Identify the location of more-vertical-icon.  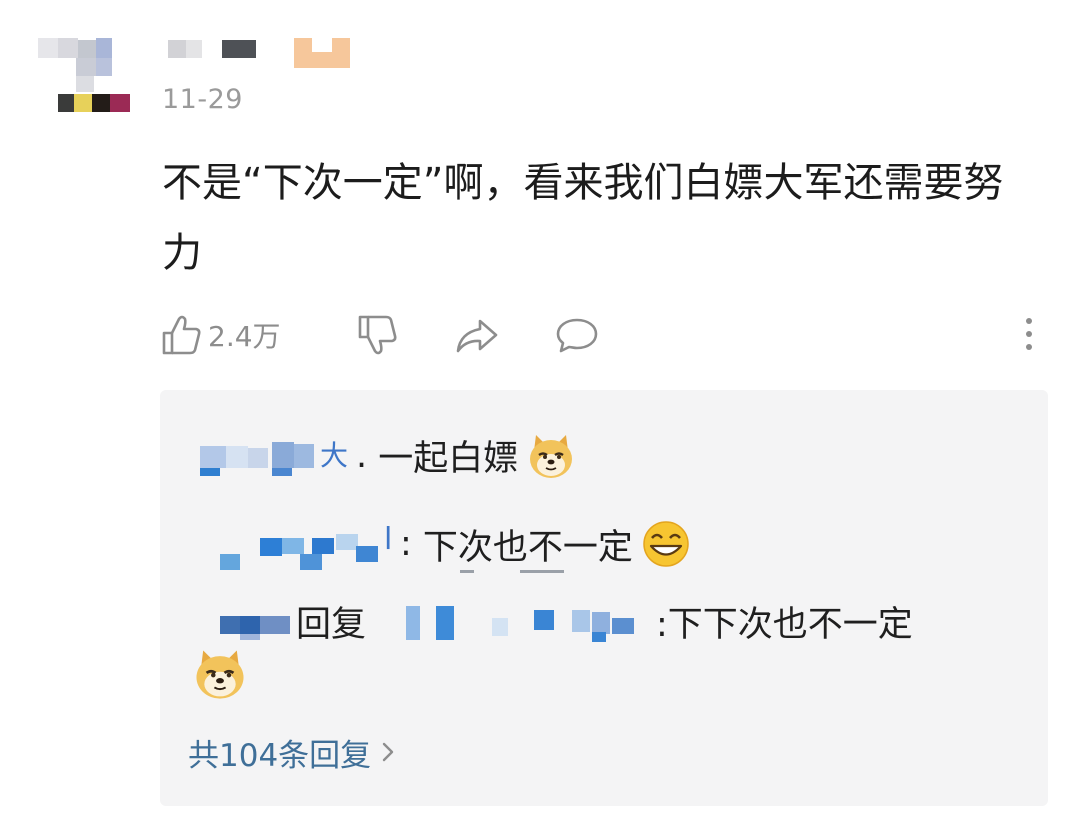
(1030, 334).